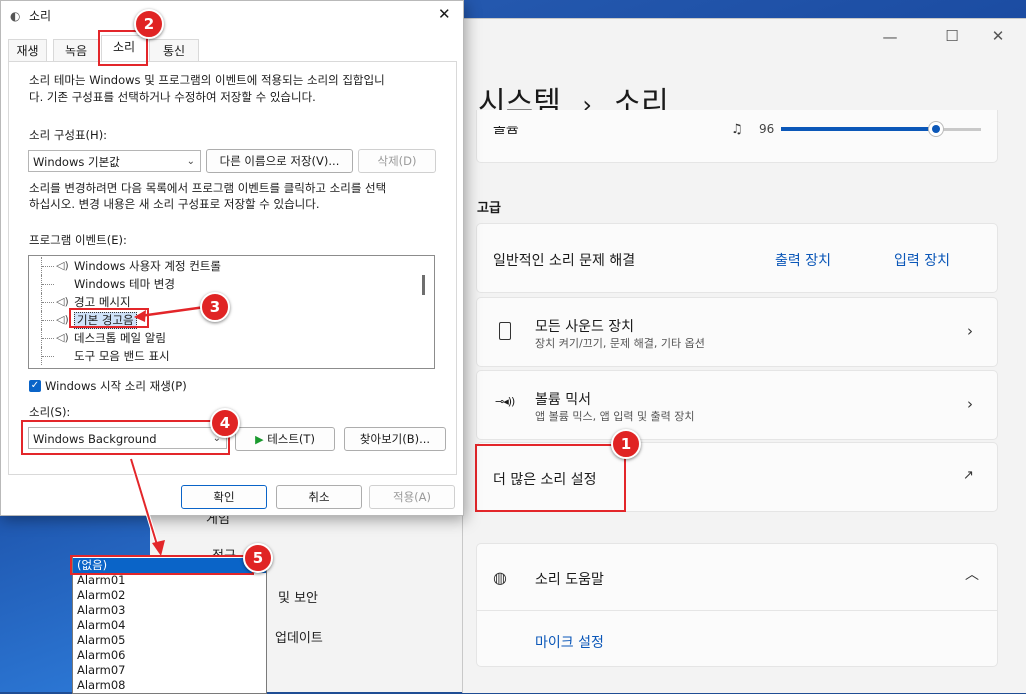  Describe the element at coordinates (626, 444) in the screenshot. I see `annotation-badge-1: 1` at that location.